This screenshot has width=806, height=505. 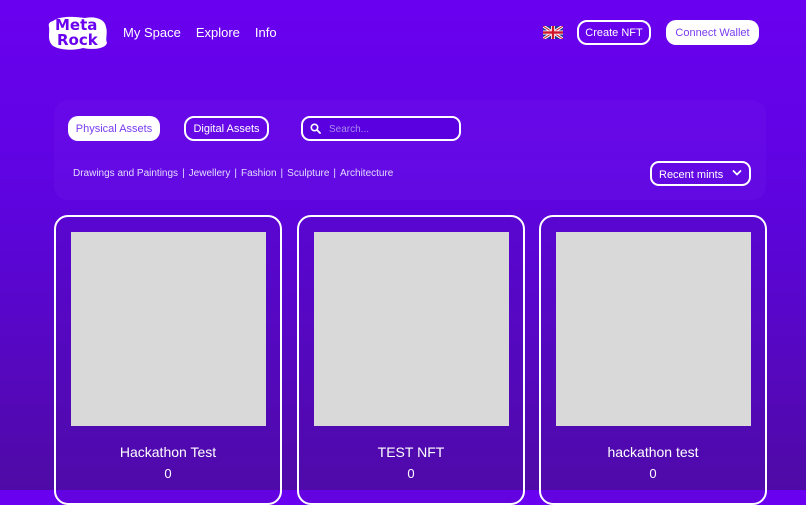 I want to click on nft-title: Hackathon Test, so click(x=168, y=452).